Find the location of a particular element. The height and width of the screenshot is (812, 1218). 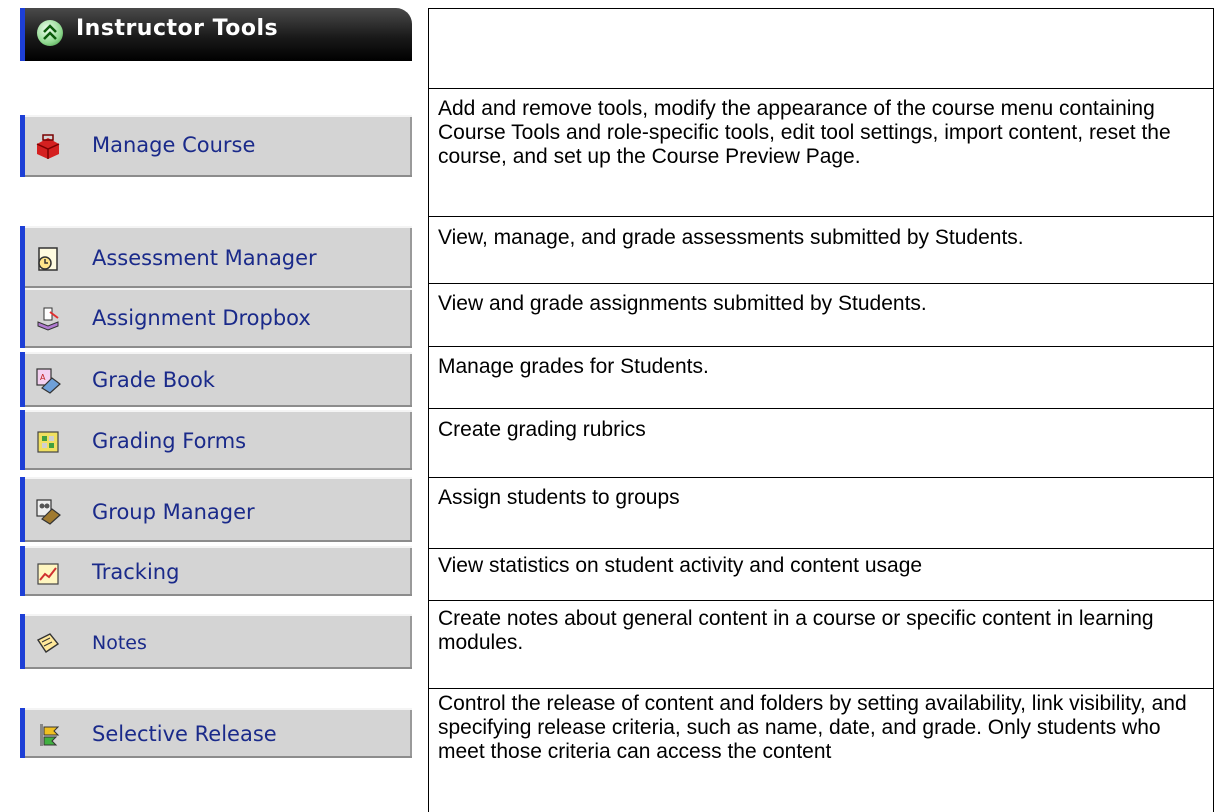

menu-item-label: Selective Release is located at coordinates (184, 734).